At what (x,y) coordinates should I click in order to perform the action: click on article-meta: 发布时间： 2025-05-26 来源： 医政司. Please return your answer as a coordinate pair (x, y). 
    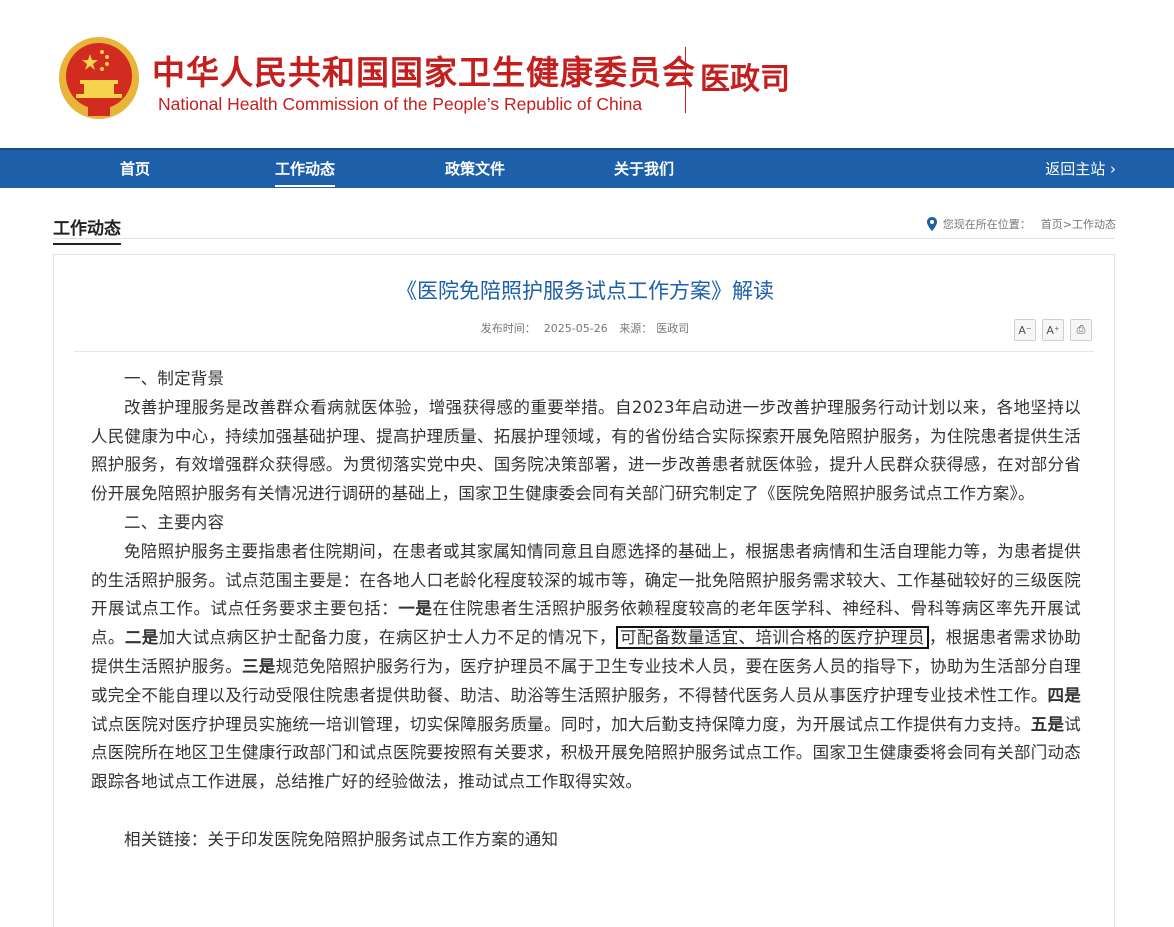
    Looking at the image, I should click on (585, 328).